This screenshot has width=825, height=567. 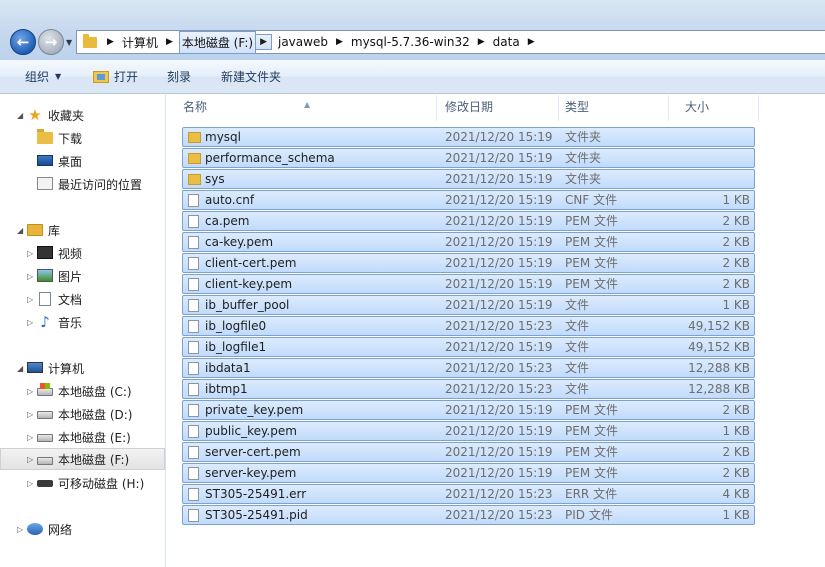 I want to click on nav-desktop: 桌面, so click(x=82, y=161).